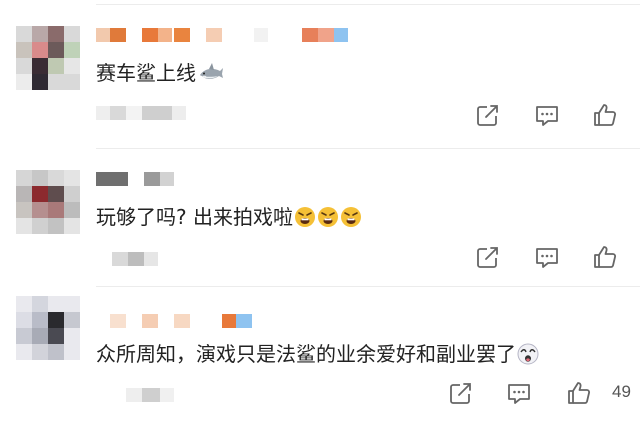  Describe the element at coordinates (146, 73) in the screenshot. I see `comment-text-content: 赛车鲨上线` at that location.